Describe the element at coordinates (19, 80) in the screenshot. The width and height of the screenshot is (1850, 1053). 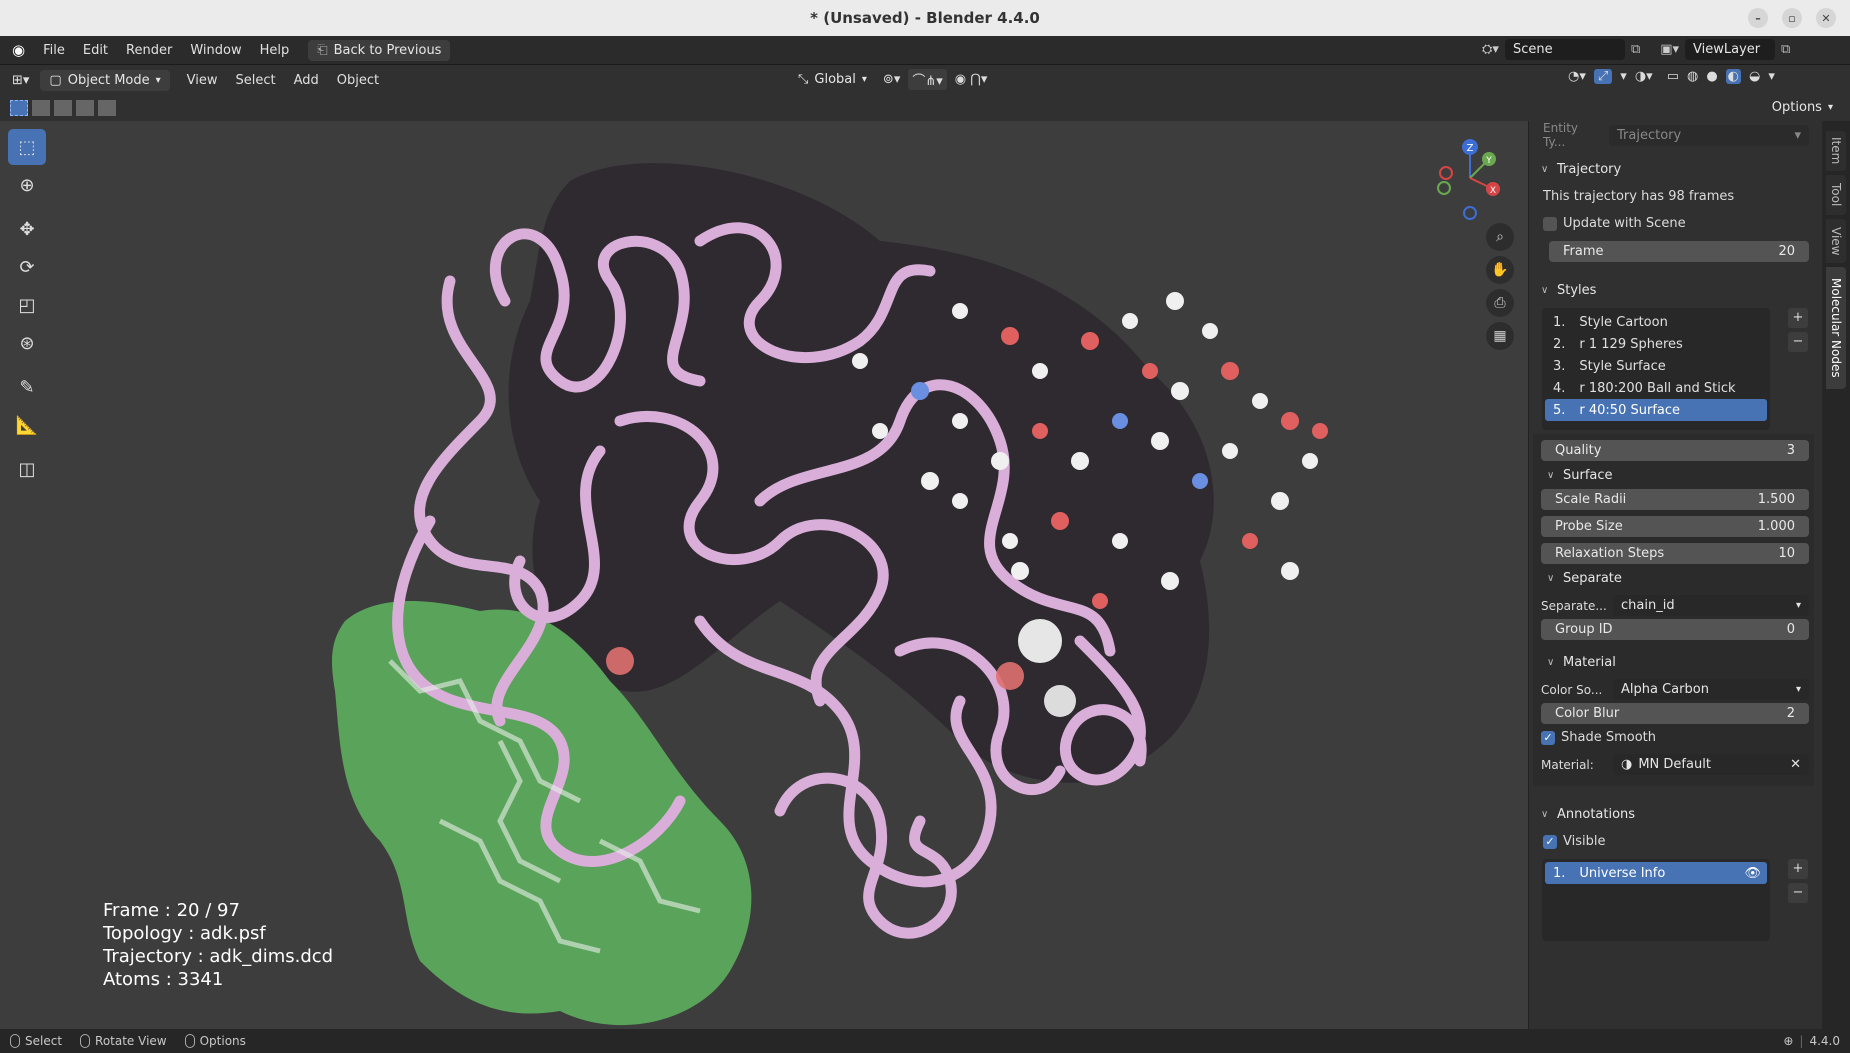
I see `editor-type-icon: ⊞▾` at that location.